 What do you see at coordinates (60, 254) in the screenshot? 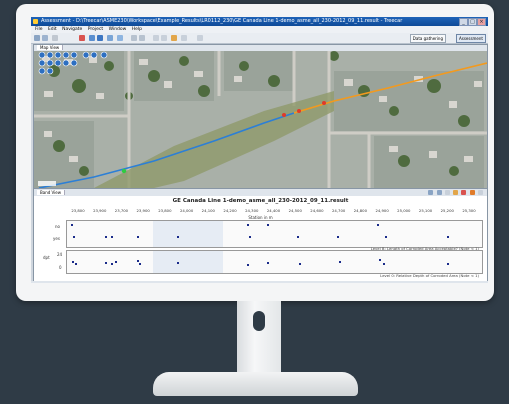
I see `plot2-label-top: 24` at bounding box center [60, 254].